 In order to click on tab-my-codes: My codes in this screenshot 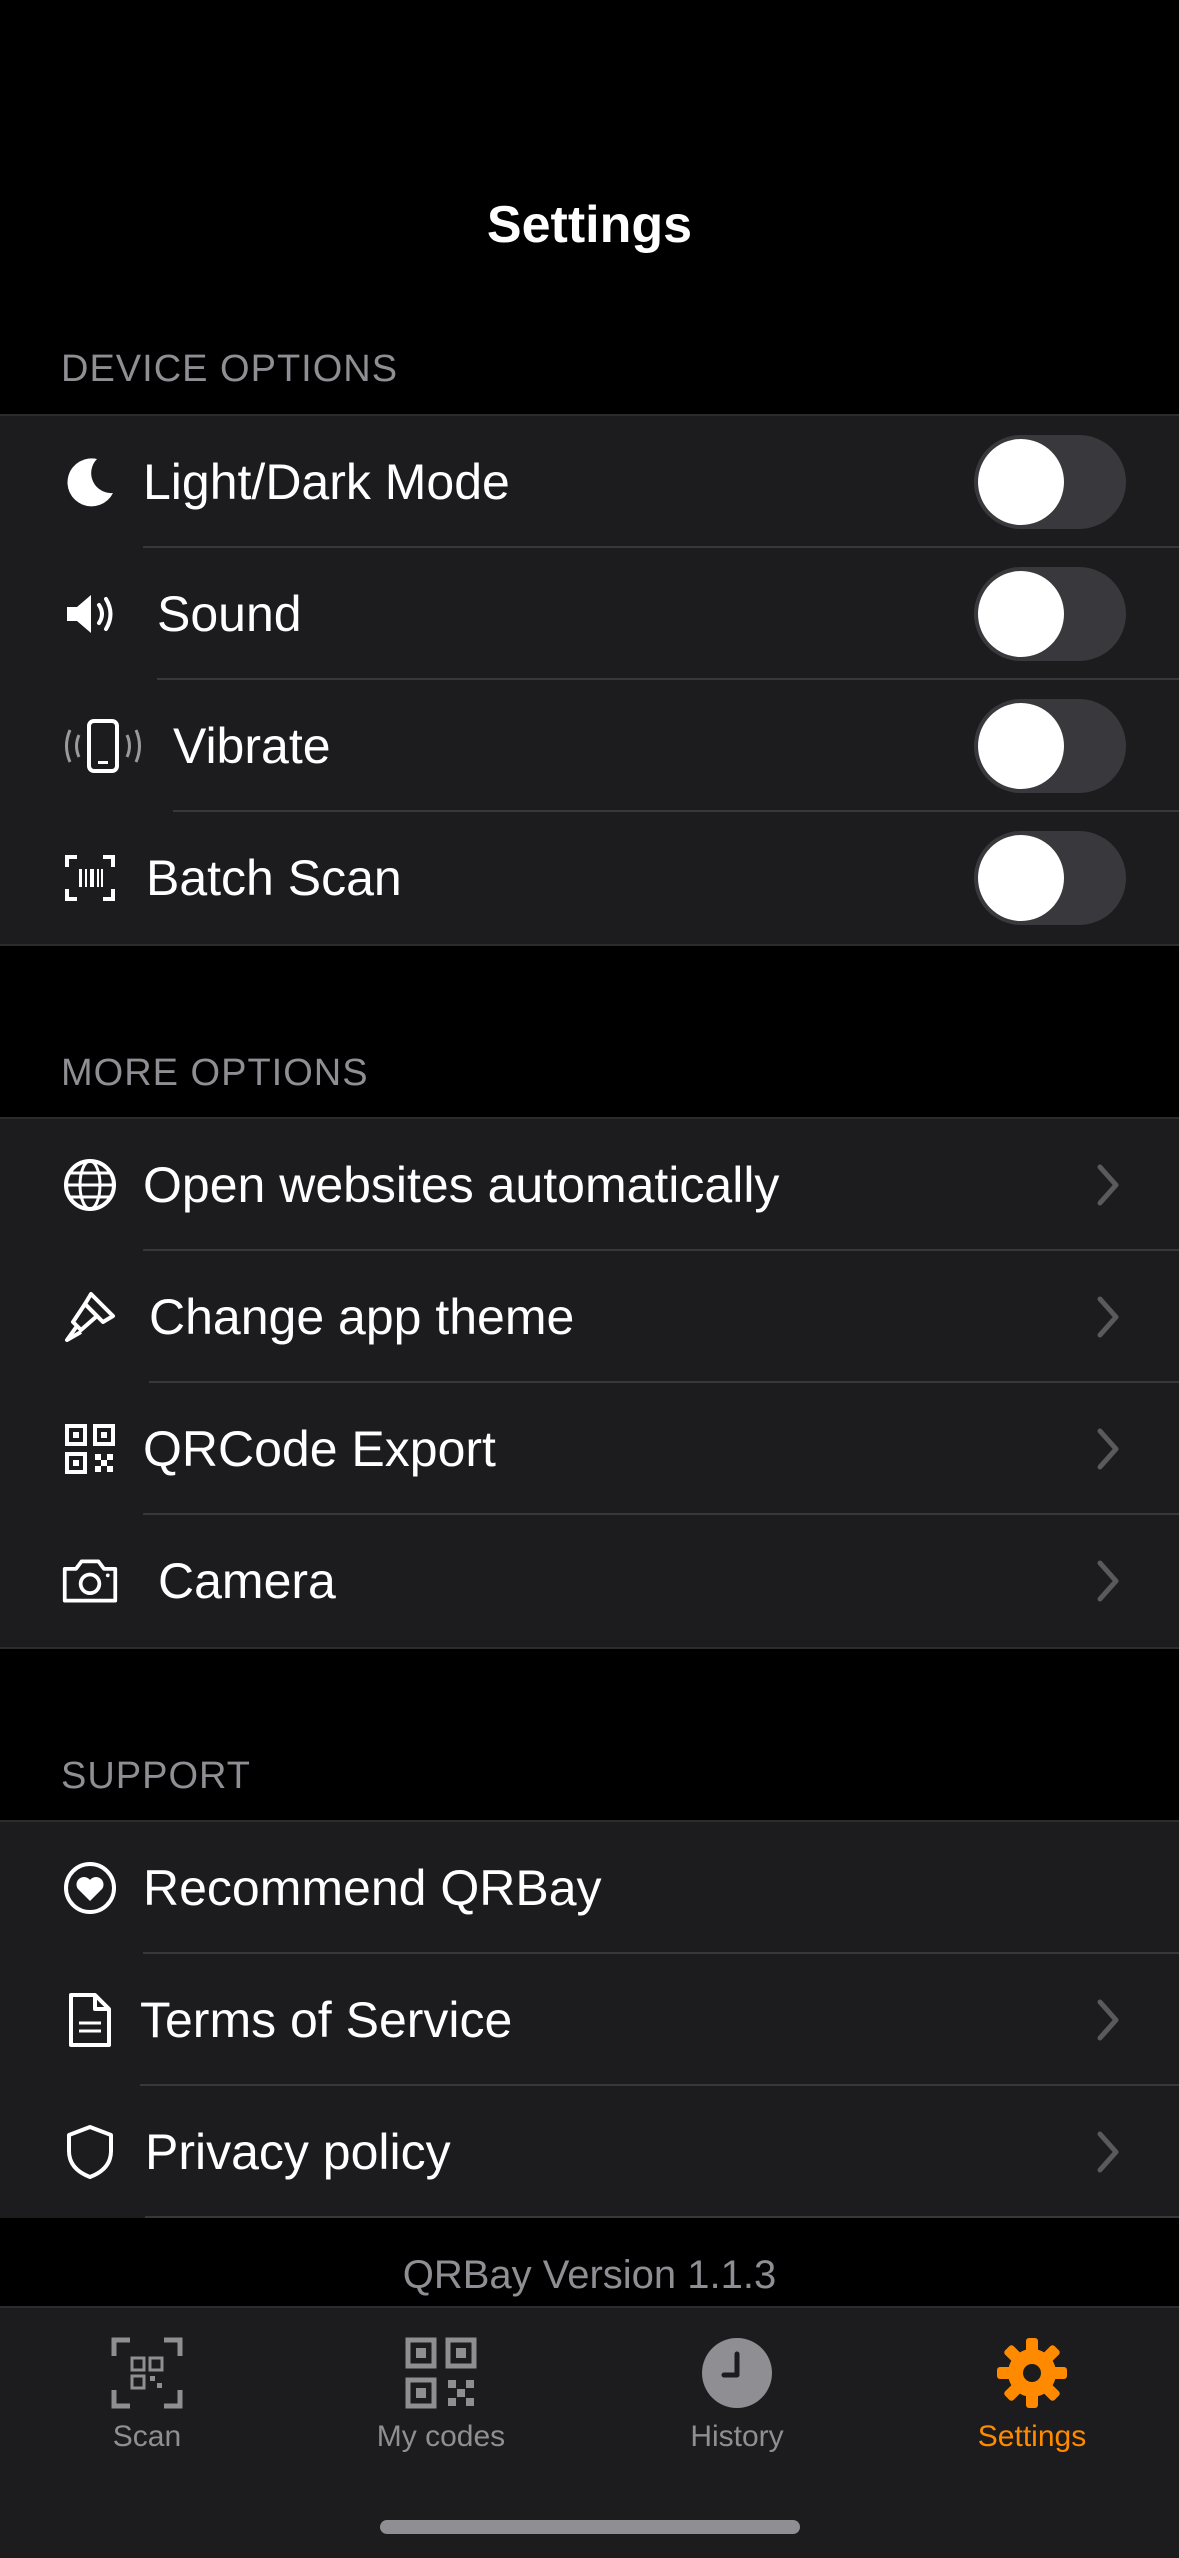, I will do `click(441, 2398)`.